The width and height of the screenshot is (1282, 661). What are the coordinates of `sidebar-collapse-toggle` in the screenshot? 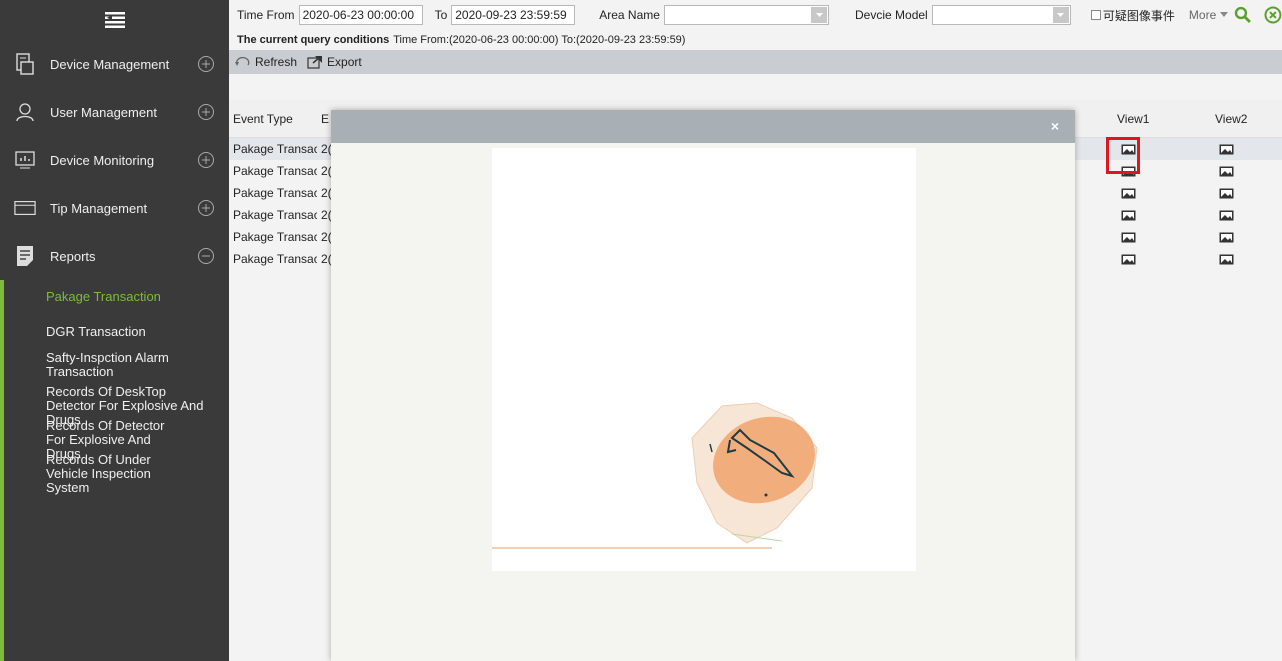 It's located at (114, 20).